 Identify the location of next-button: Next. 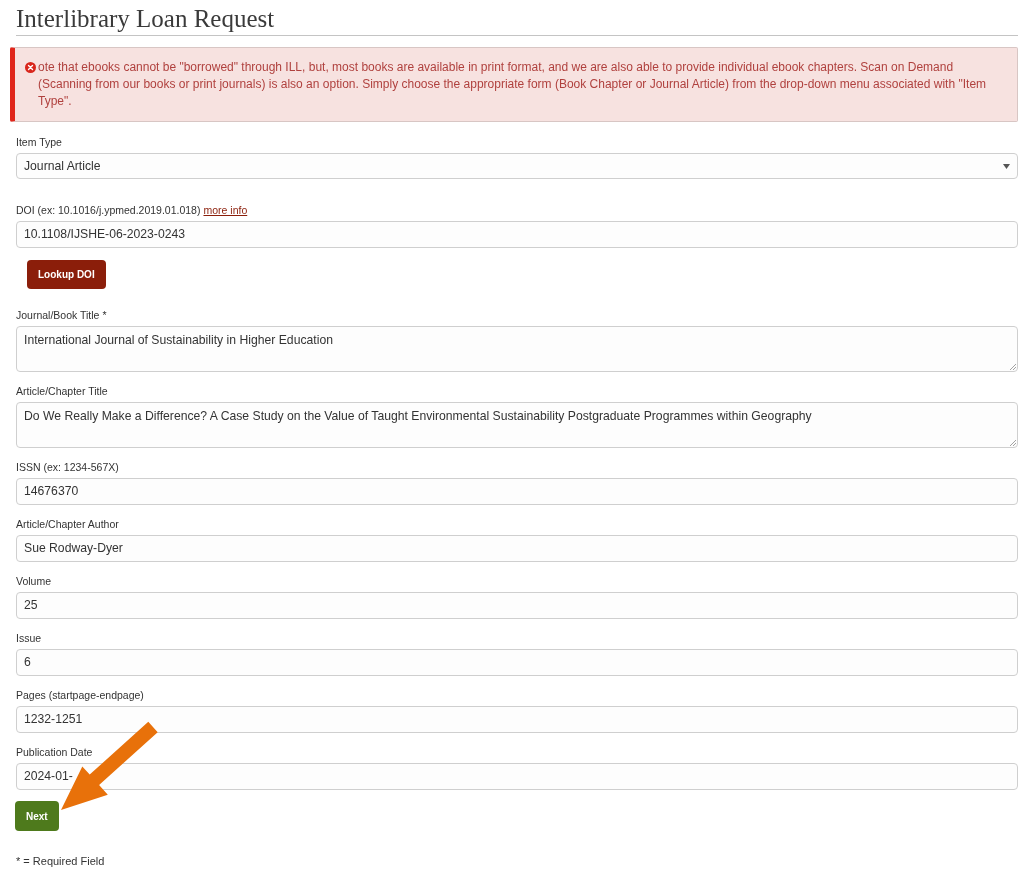
(37, 816).